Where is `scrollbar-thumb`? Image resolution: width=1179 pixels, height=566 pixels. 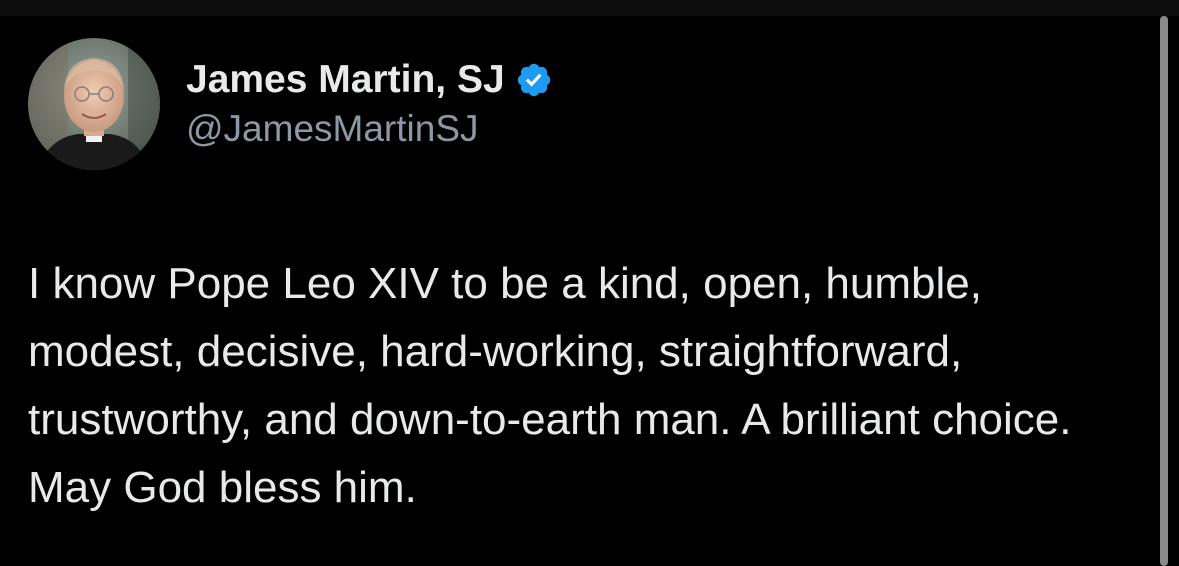
scrollbar-thumb is located at coordinates (1164, 291).